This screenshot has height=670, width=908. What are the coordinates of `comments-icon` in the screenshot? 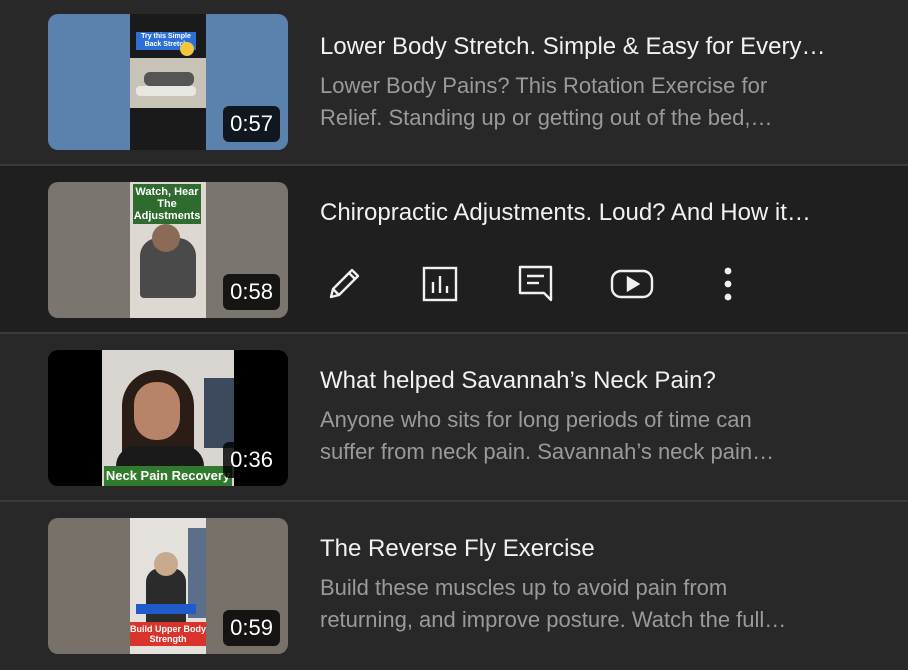 It's located at (536, 284).